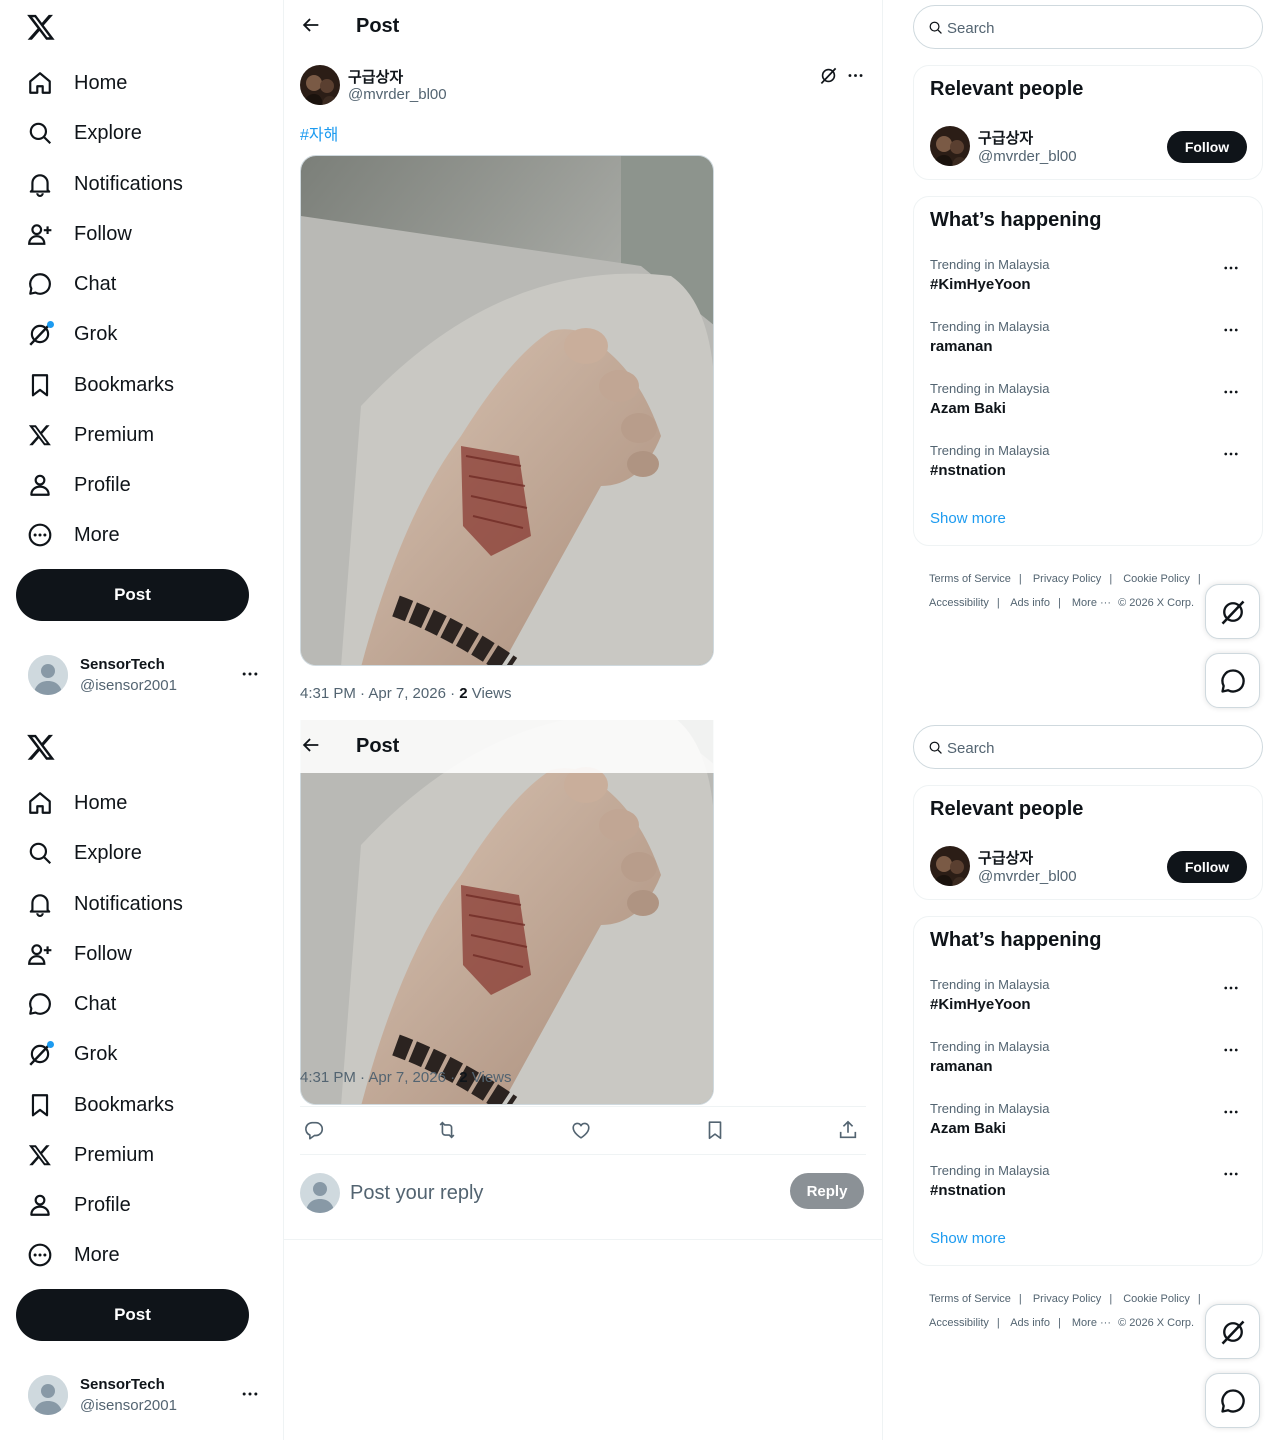 This screenshot has width=1280, height=1440. I want to click on hashtag-link: #자해, so click(319, 133).